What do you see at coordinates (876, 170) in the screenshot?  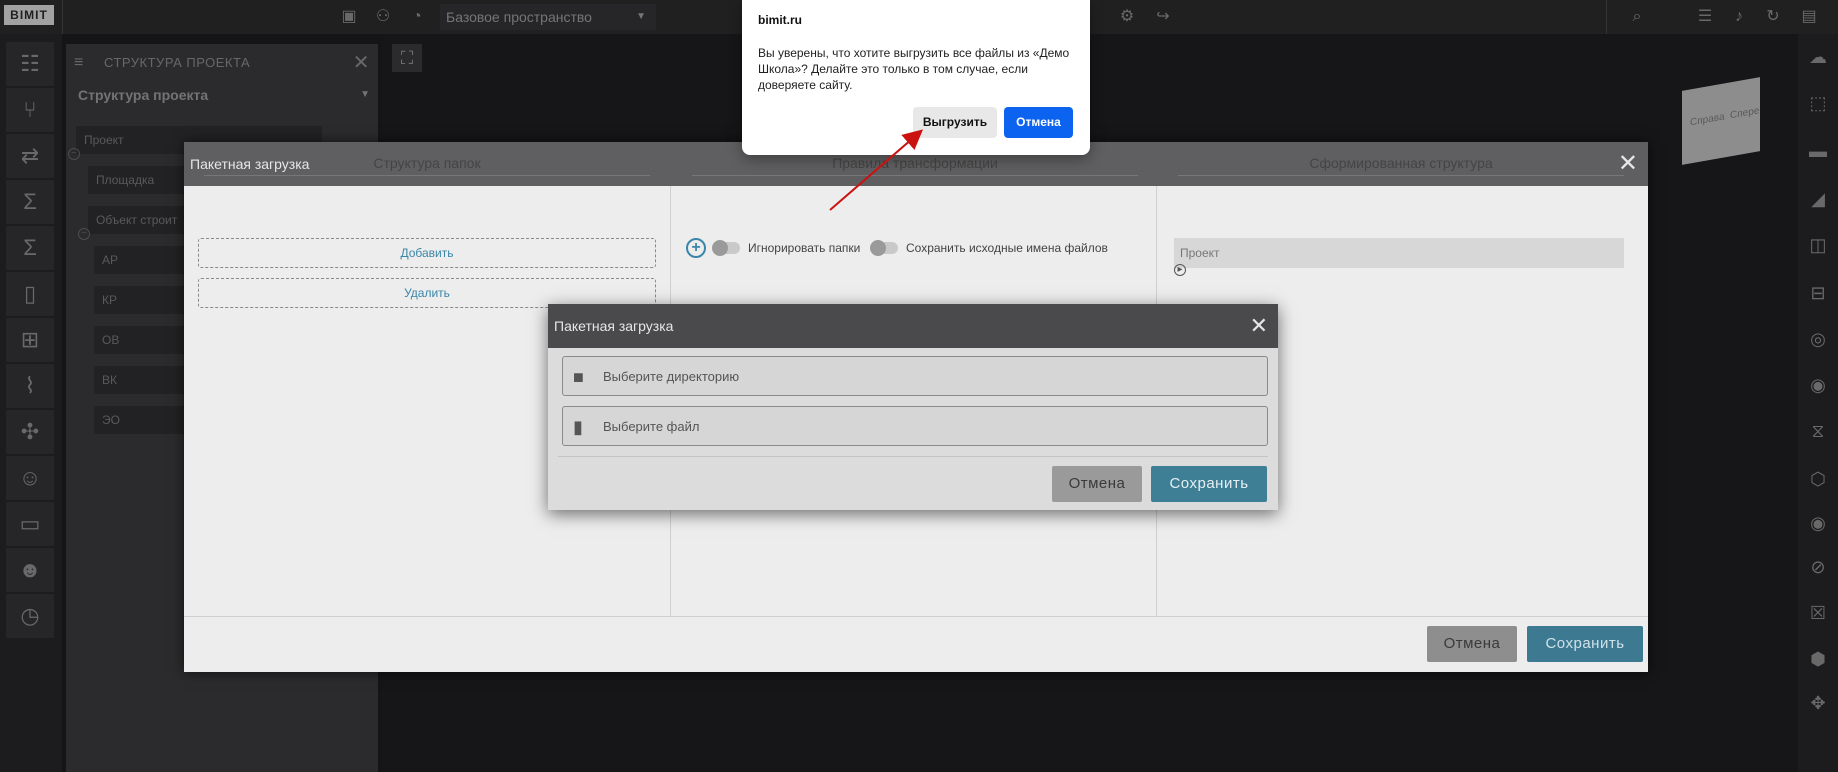 I see `annotation-arrow` at bounding box center [876, 170].